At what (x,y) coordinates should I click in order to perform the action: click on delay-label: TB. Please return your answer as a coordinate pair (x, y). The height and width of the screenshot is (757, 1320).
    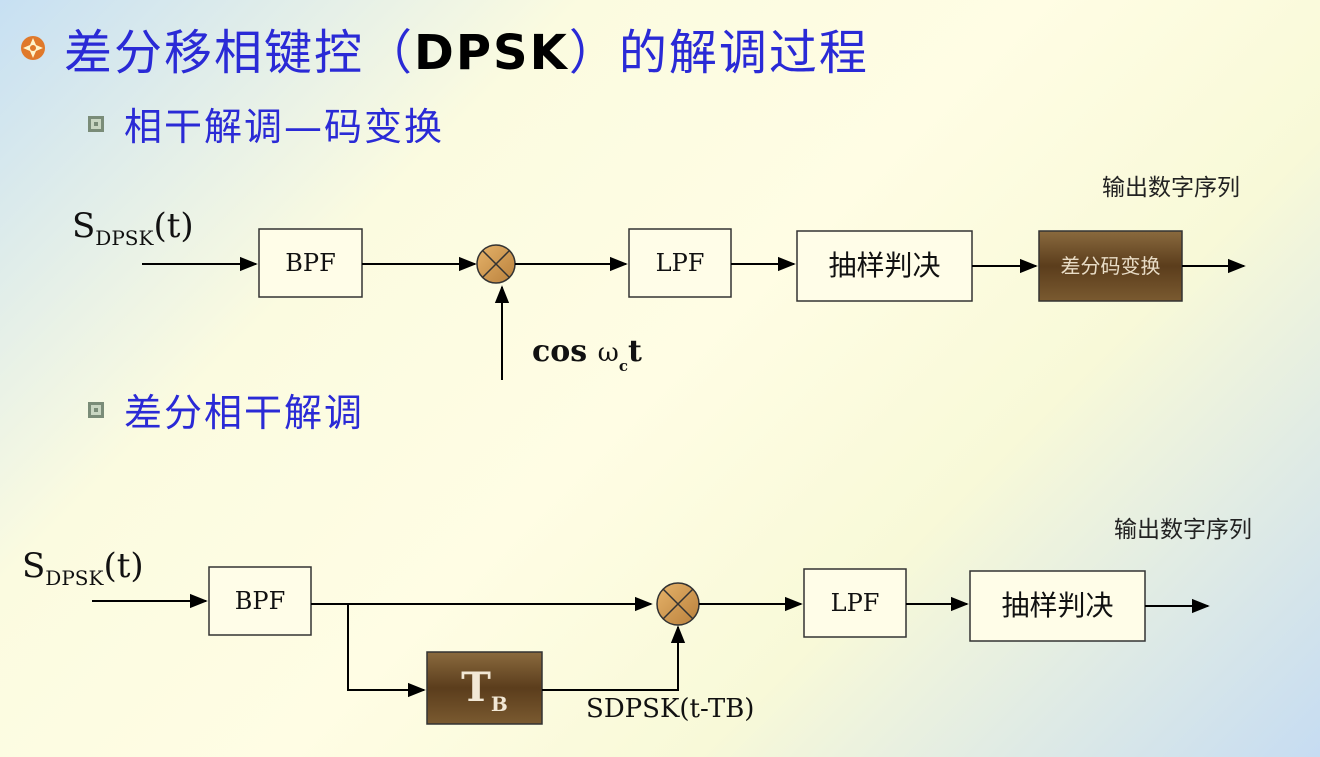
    Looking at the image, I should click on (484, 690).